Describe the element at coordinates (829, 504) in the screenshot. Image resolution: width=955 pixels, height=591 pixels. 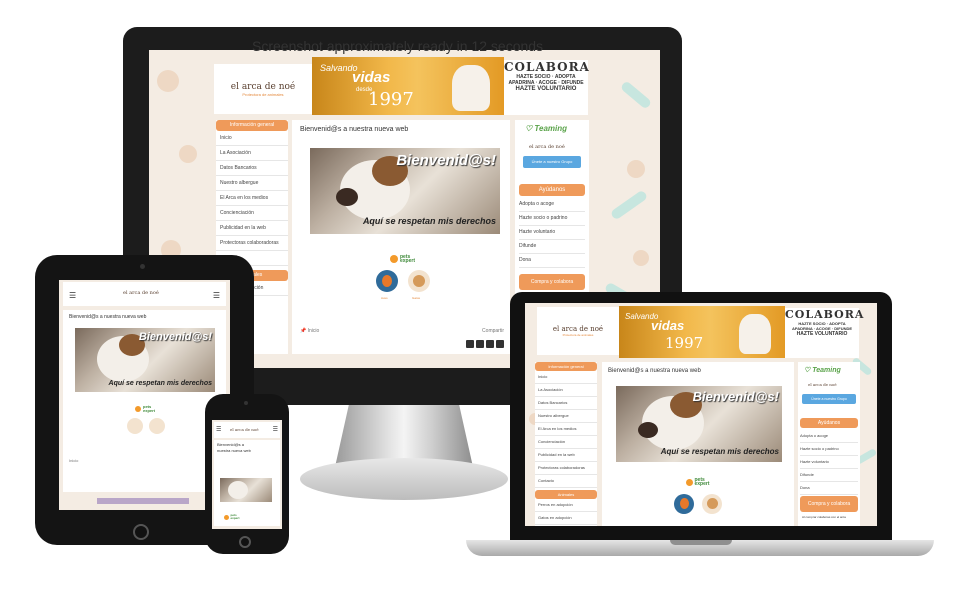
I see `laptop-compra-button: Compra y colabora` at that location.